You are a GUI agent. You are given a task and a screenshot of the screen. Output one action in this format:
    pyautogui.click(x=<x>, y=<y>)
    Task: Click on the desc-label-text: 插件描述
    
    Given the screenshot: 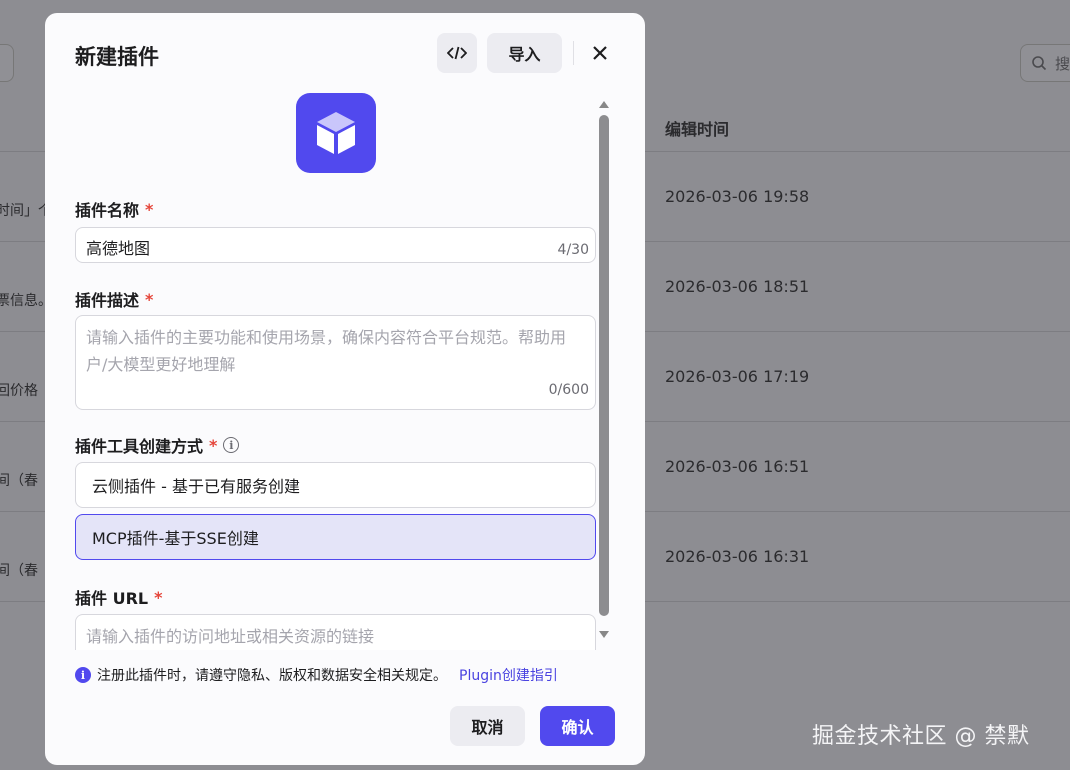 What is the action you would take?
    pyautogui.click(x=107, y=300)
    